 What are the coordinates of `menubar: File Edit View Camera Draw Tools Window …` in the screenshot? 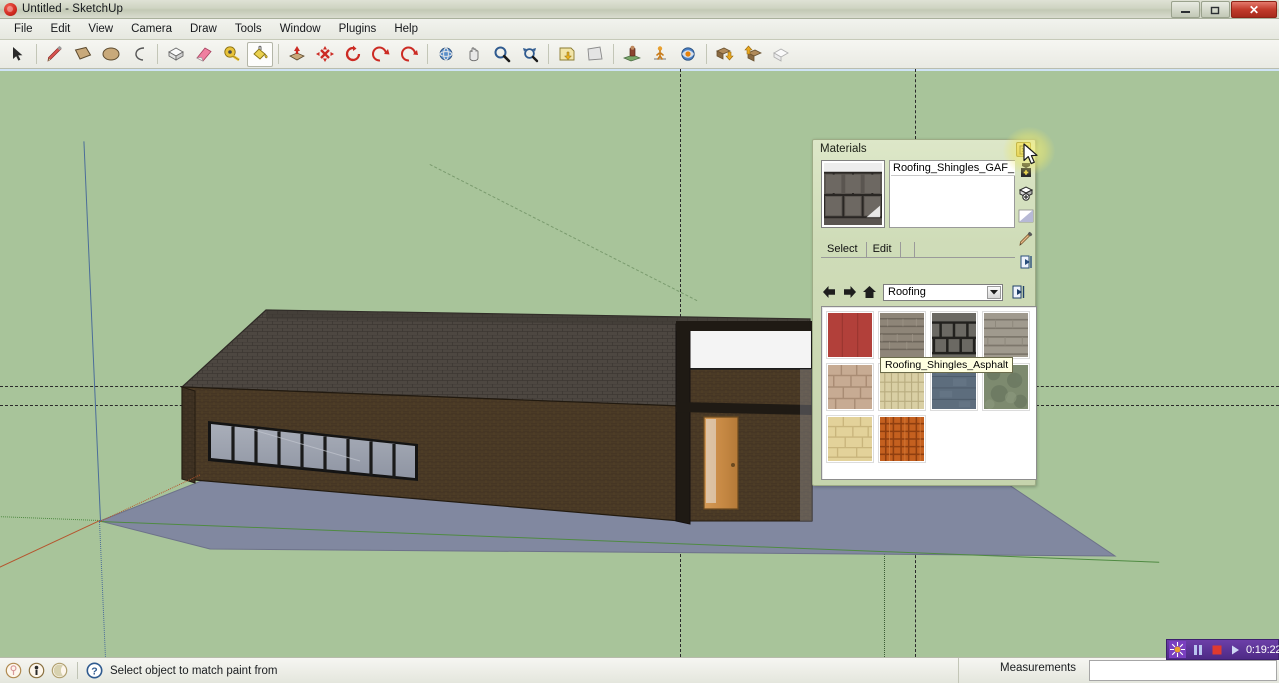 It's located at (639, 29).